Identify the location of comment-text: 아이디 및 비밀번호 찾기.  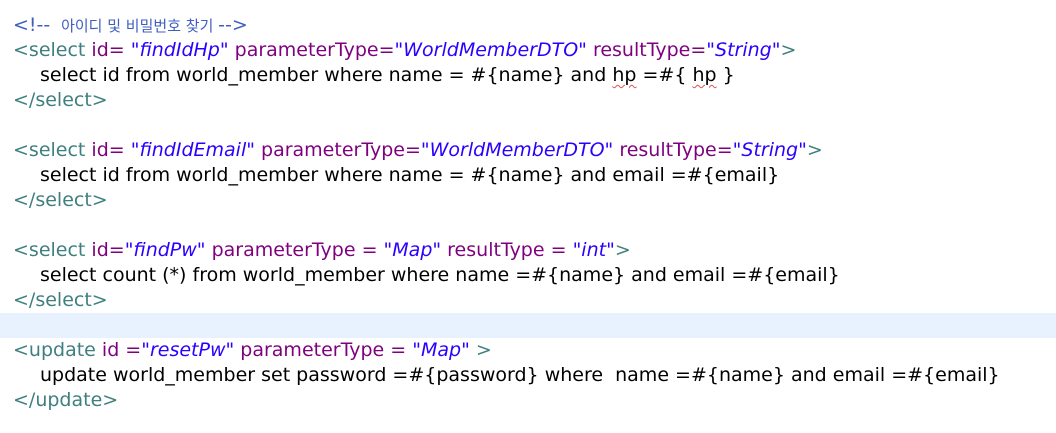
(137, 26).